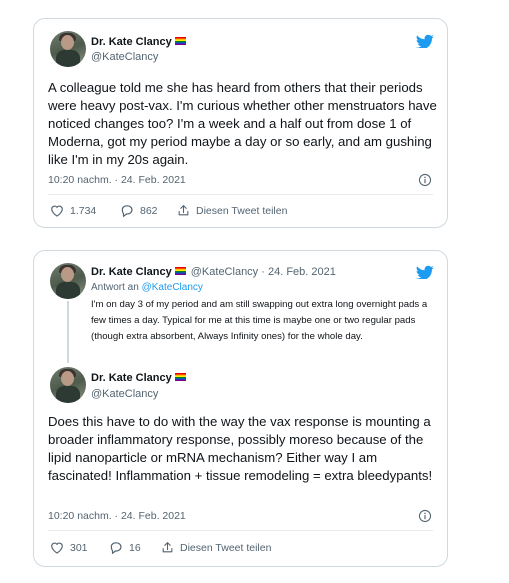 The image size is (509, 583). Describe the element at coordinates (68, 332) in the screenshot. I see `thread-line` at that location.